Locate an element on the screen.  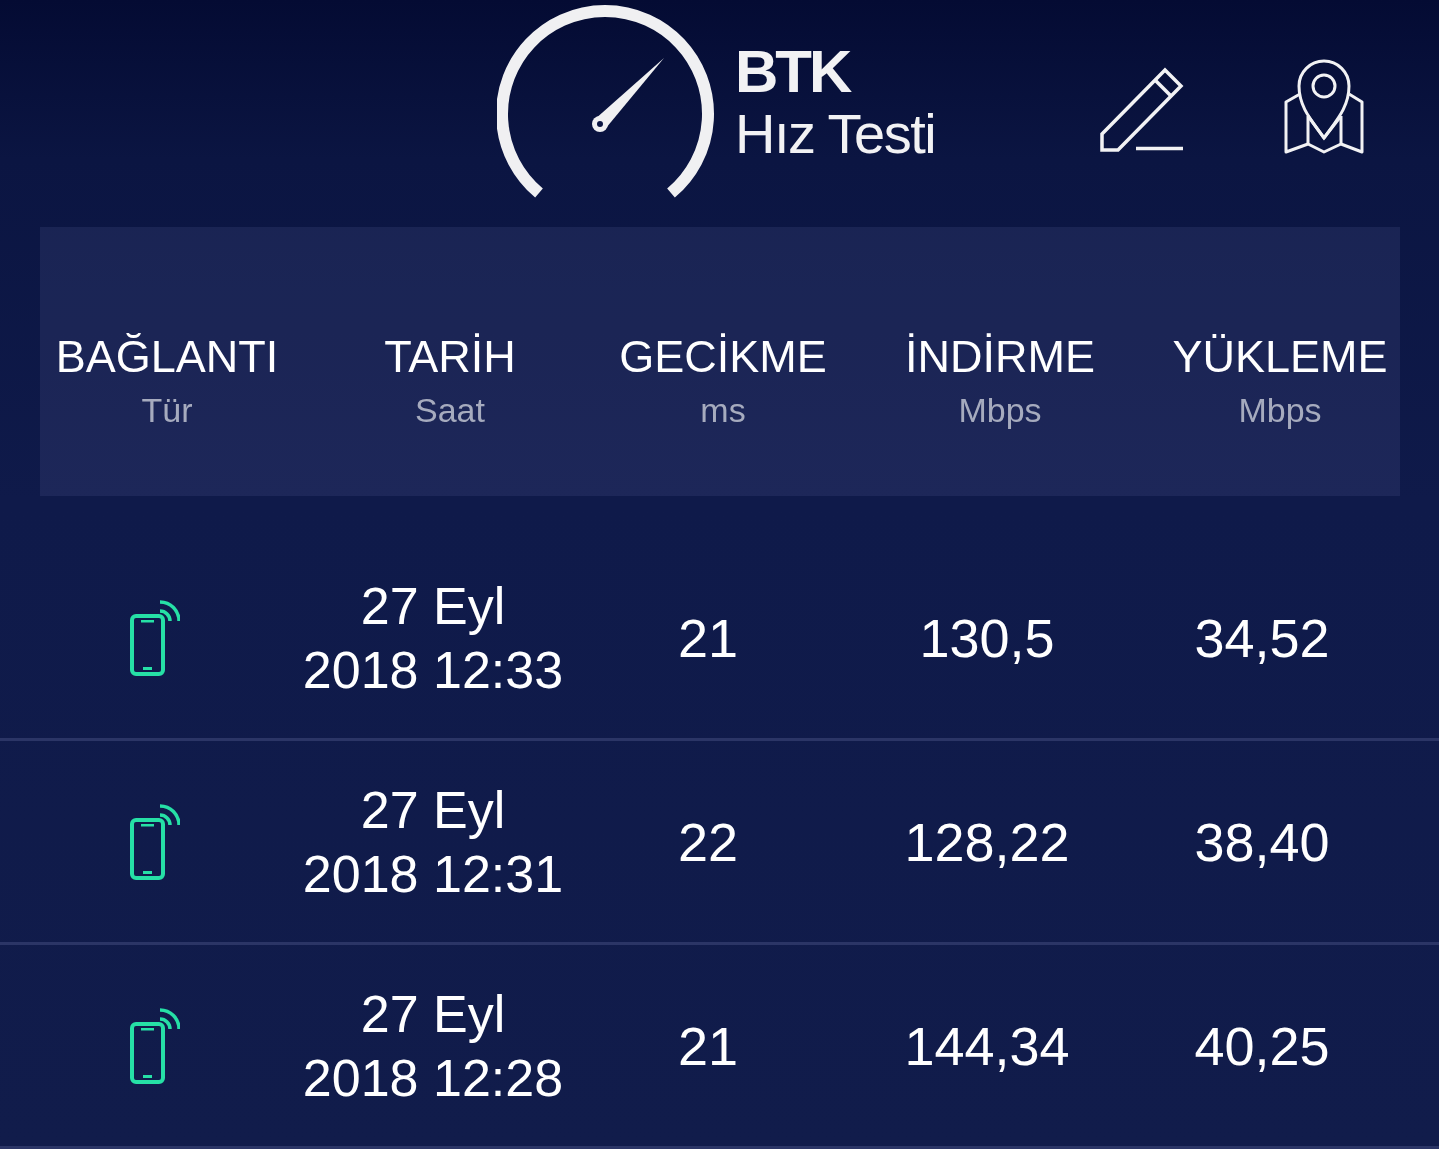
upload-cell-text: 34,52 is located at coordinates (1262, 638).